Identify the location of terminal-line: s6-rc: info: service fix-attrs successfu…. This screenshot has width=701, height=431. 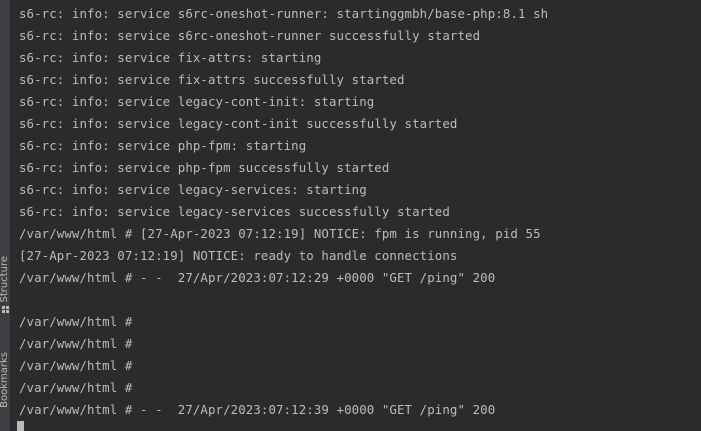
(212, 79).